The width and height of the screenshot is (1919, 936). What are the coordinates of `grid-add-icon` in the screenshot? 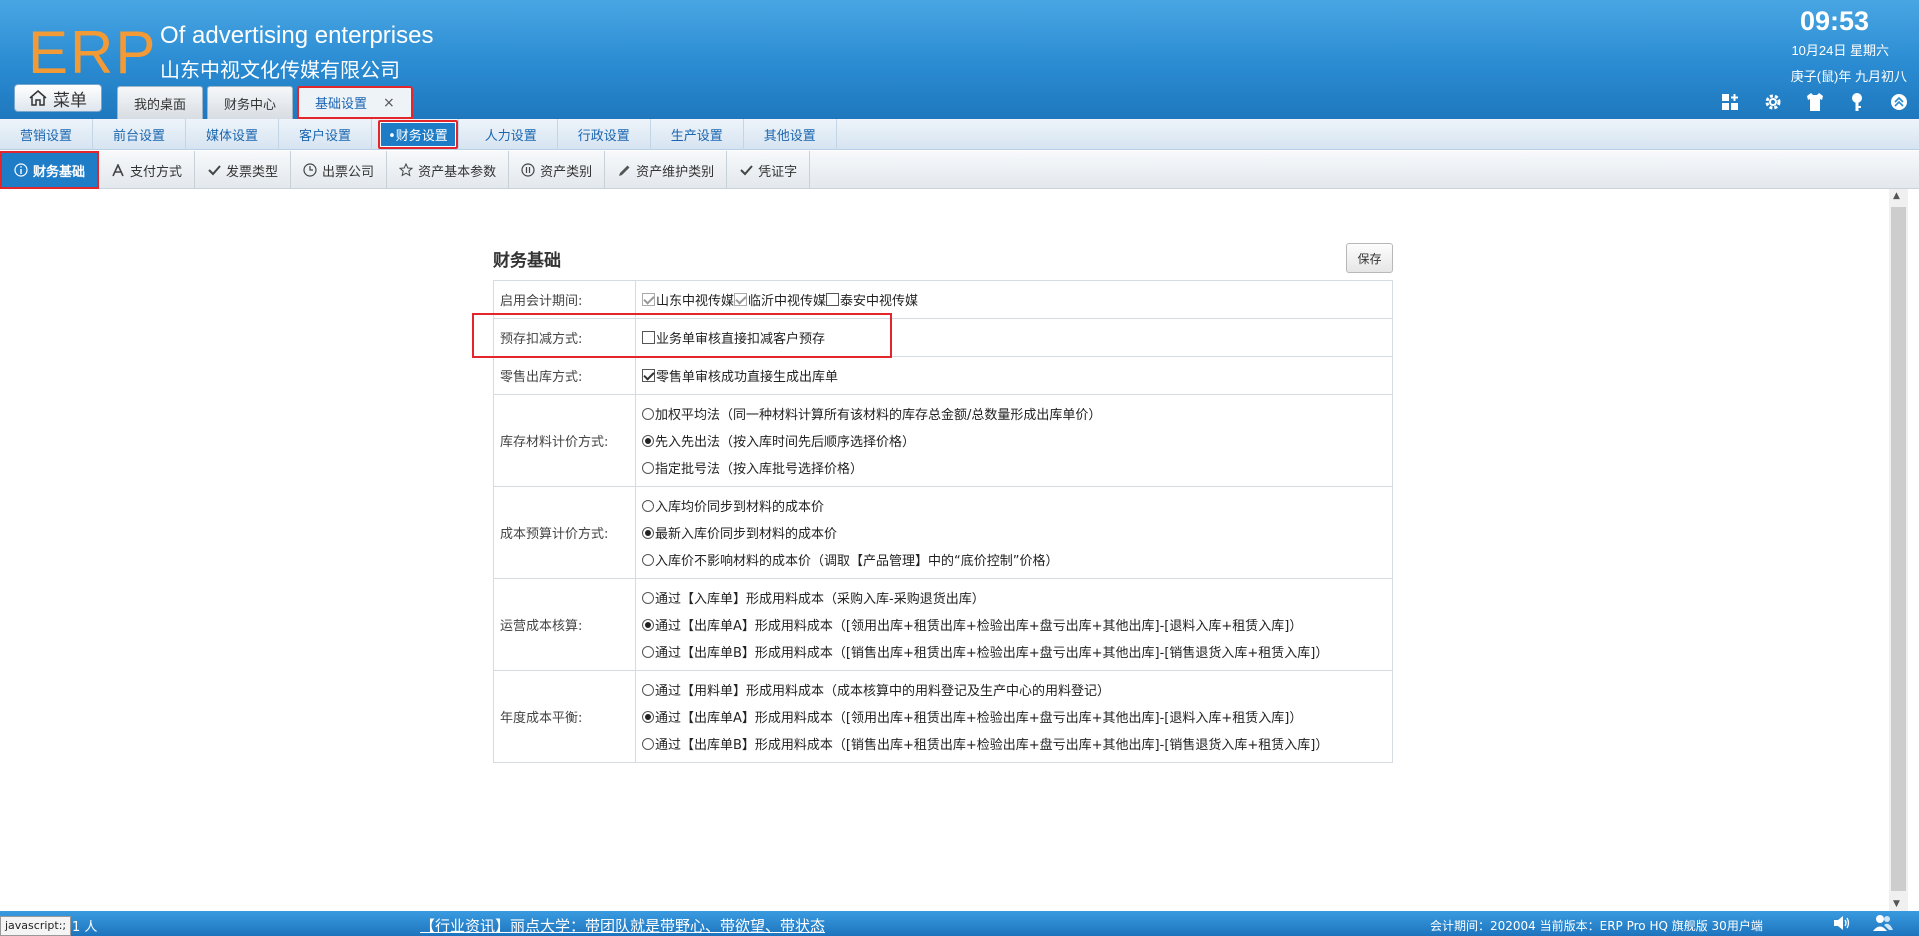 It's located at (1731, 102).